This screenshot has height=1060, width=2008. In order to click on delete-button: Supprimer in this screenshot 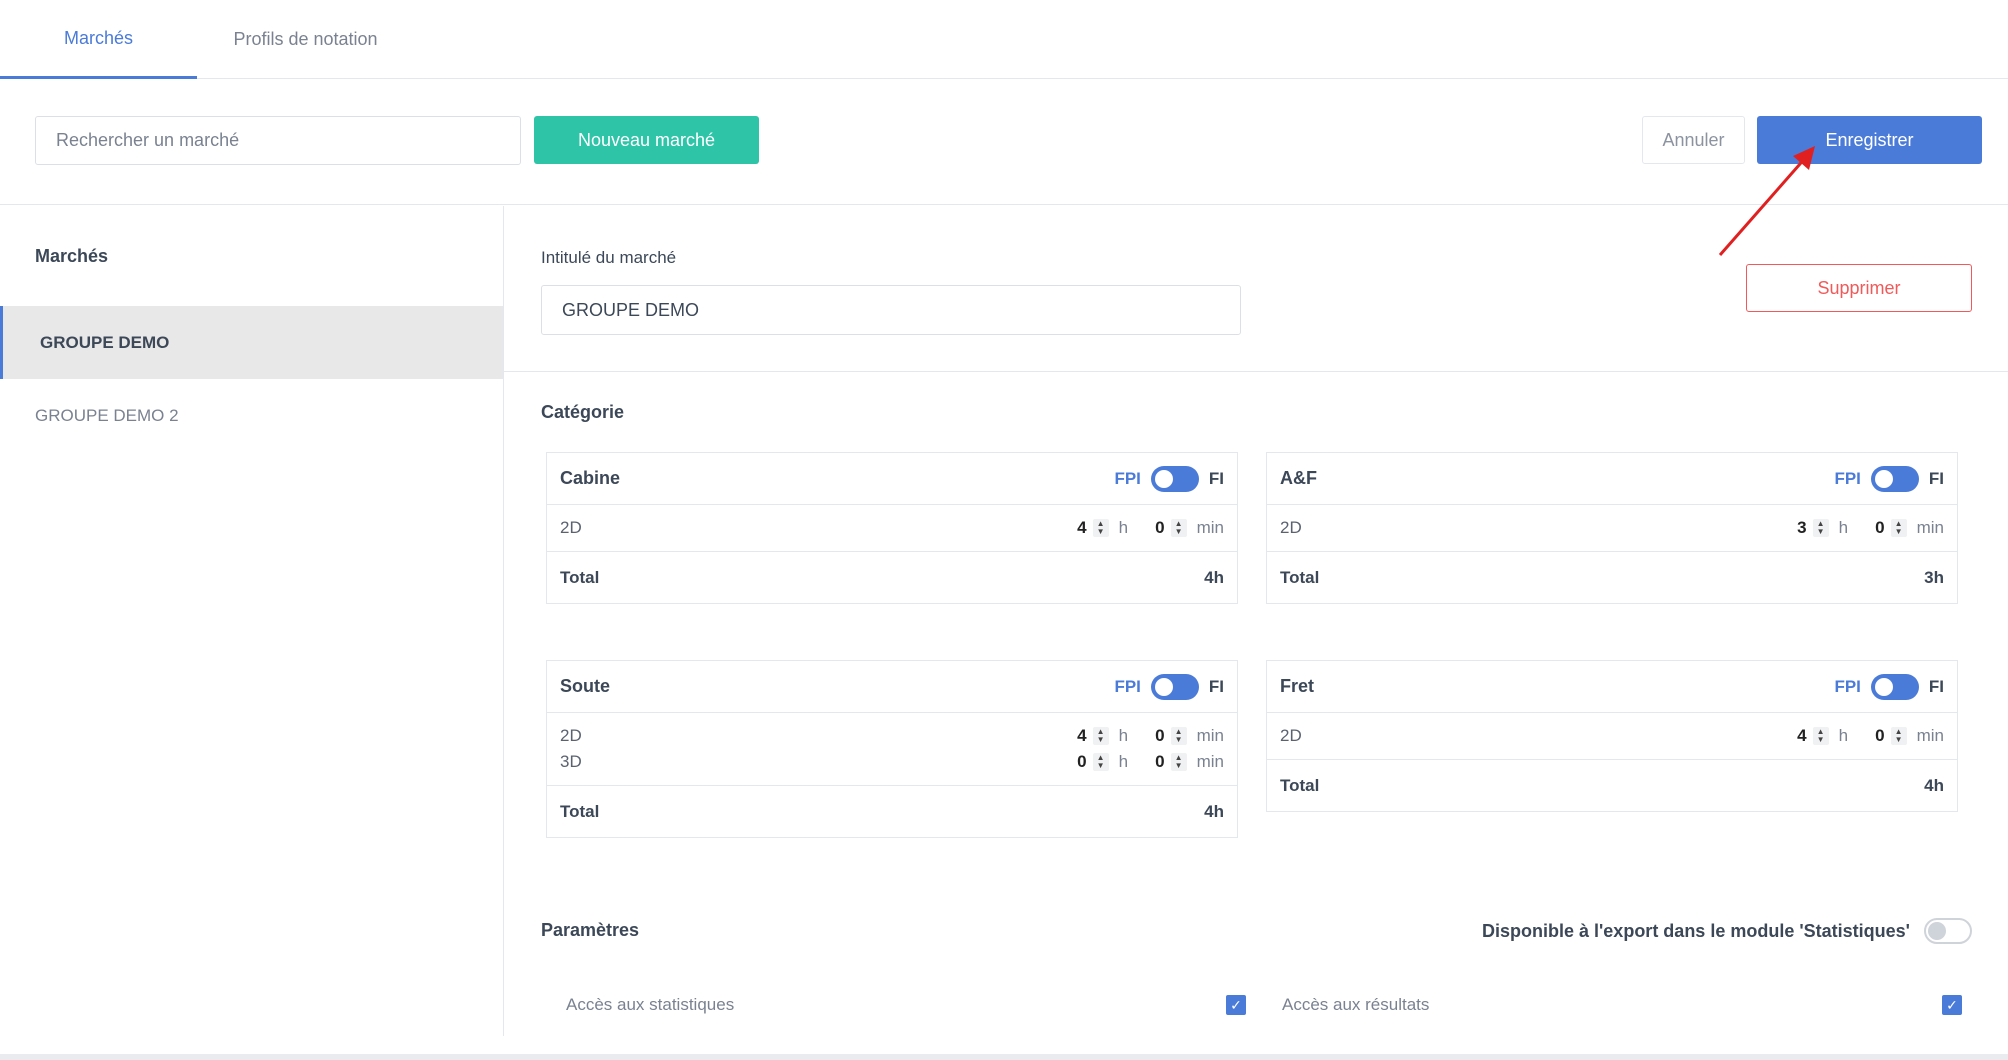, I will do `click(1859, 288)`.